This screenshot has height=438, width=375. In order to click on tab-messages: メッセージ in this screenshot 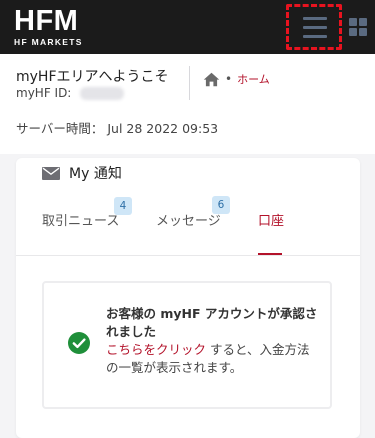, I will do `click(188, 220)`.